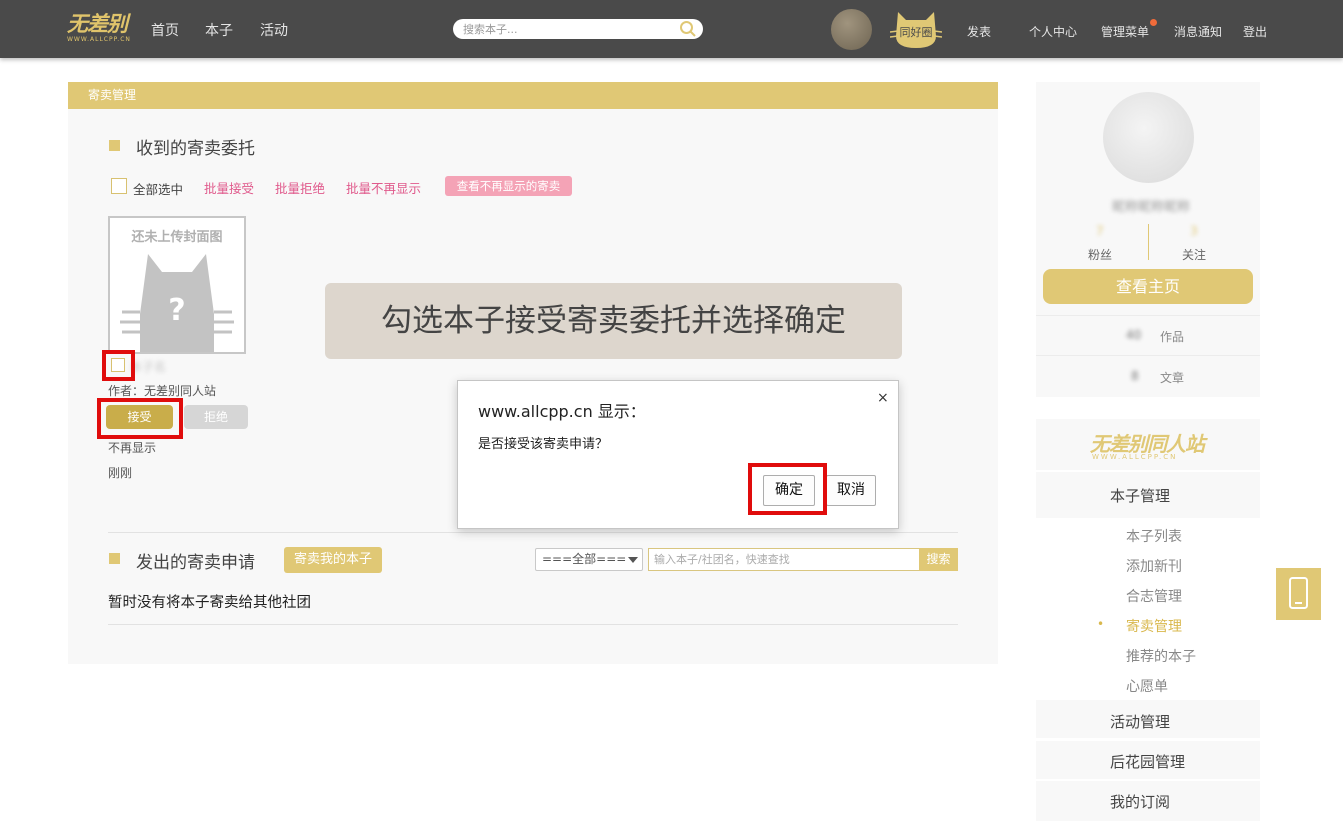 The width and height of the screenshot is (1343, 829). What do you see at coordinates (1148, 137) in the screenshot?
I see `profile-avatar` at bounding box center [1148, 137].